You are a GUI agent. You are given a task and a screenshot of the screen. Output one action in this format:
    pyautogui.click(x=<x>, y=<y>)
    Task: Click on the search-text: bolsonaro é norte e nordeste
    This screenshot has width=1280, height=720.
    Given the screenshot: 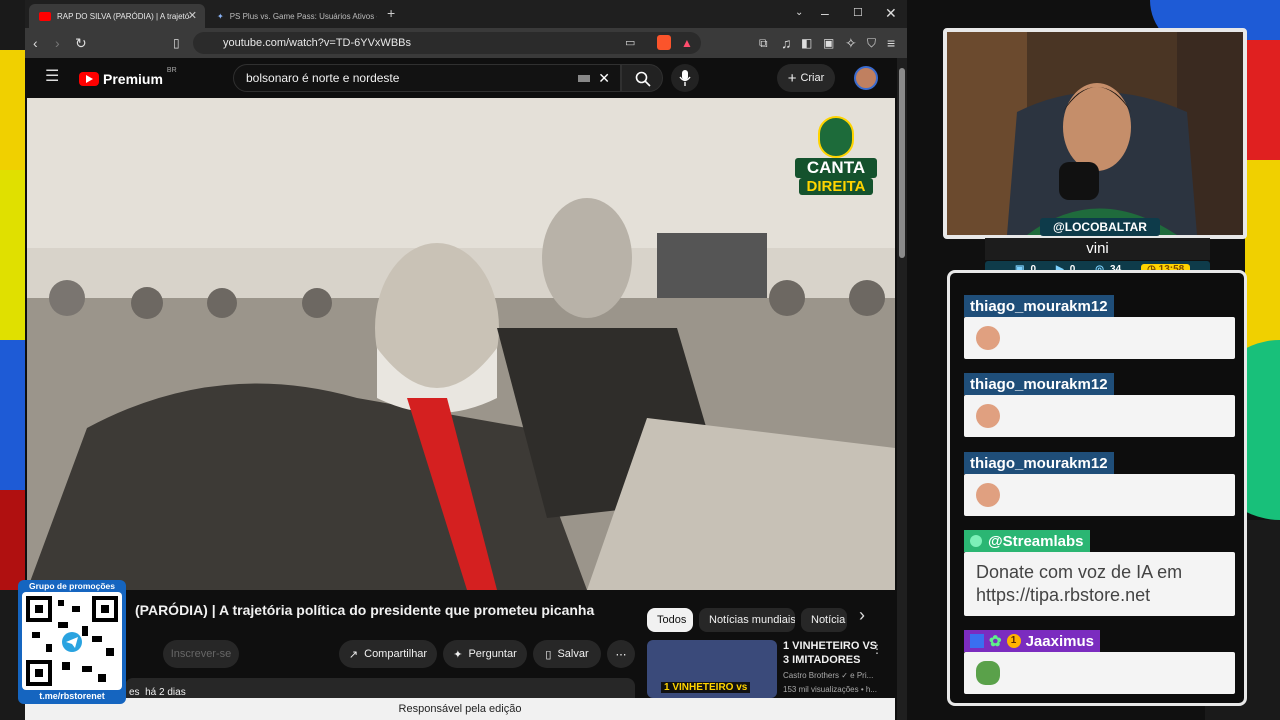 What is the action you would take?
    pyautogui.click(x=323, y=78)
    